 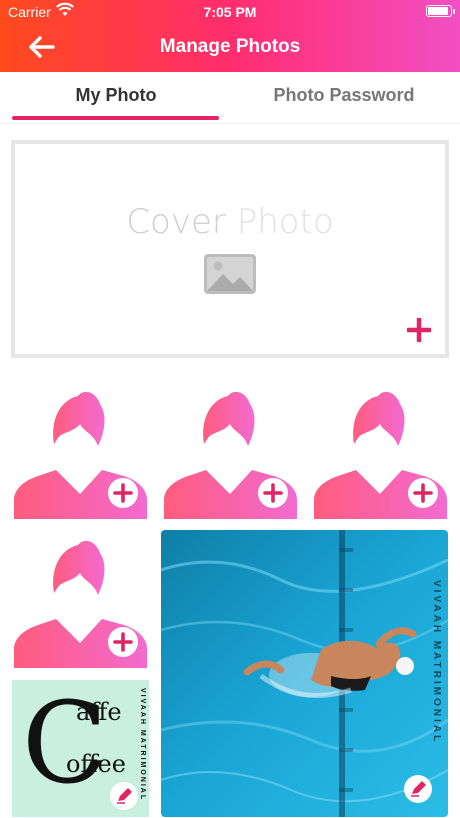 What do you see at coordinates (285, 222) in the screenshot?
I see `cover-title-word2: Photo` at bounding box center [285, 222].